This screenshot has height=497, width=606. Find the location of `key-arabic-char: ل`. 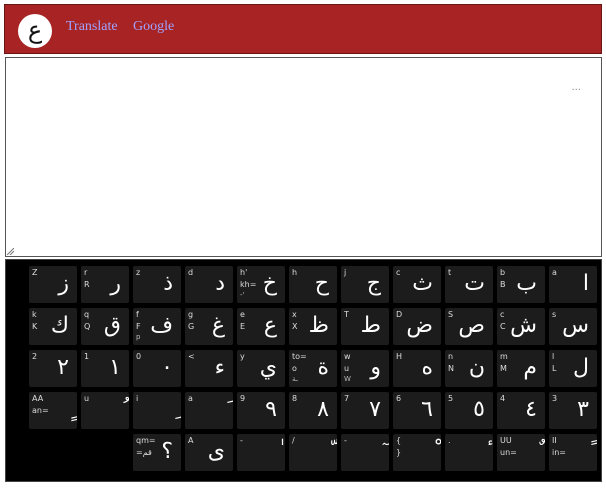

key-arabic-char: ل is located at coordinates (581, 367).